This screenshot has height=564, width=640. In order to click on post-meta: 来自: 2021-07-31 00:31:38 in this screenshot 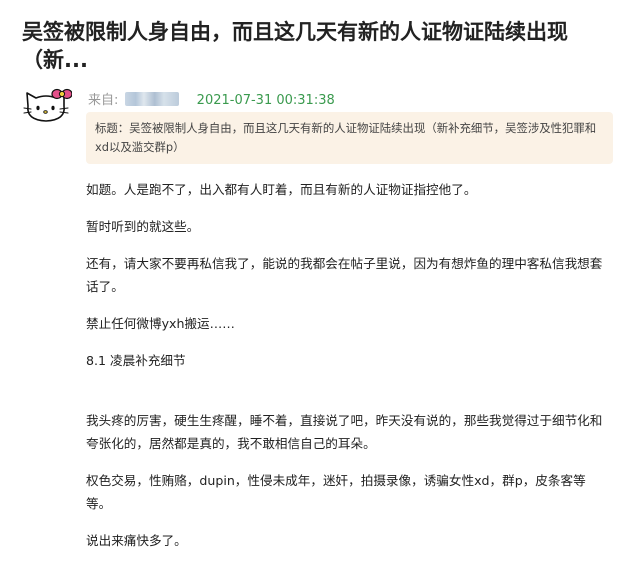, I will do `click(211, 98)`.